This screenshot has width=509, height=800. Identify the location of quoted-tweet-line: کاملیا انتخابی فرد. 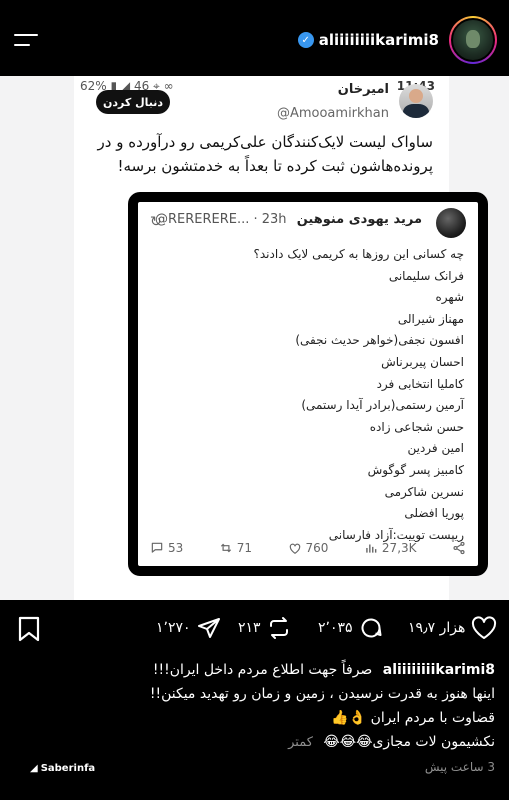
(420, 383).